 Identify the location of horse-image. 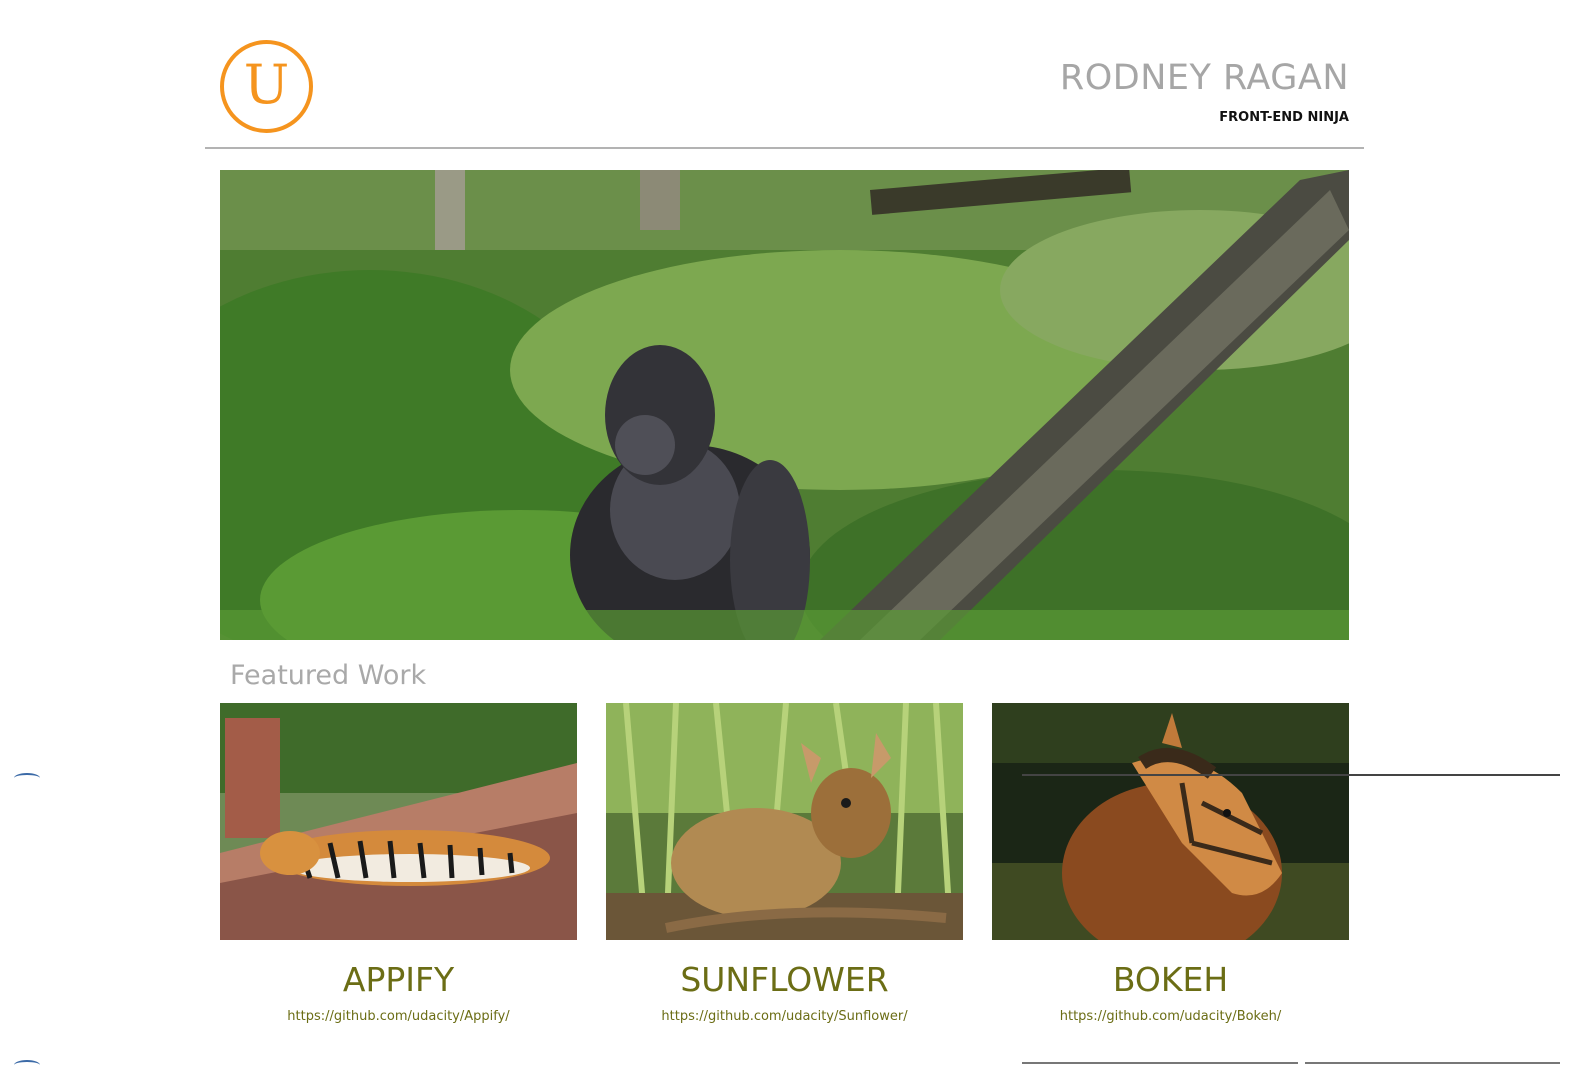
(1170, 821).